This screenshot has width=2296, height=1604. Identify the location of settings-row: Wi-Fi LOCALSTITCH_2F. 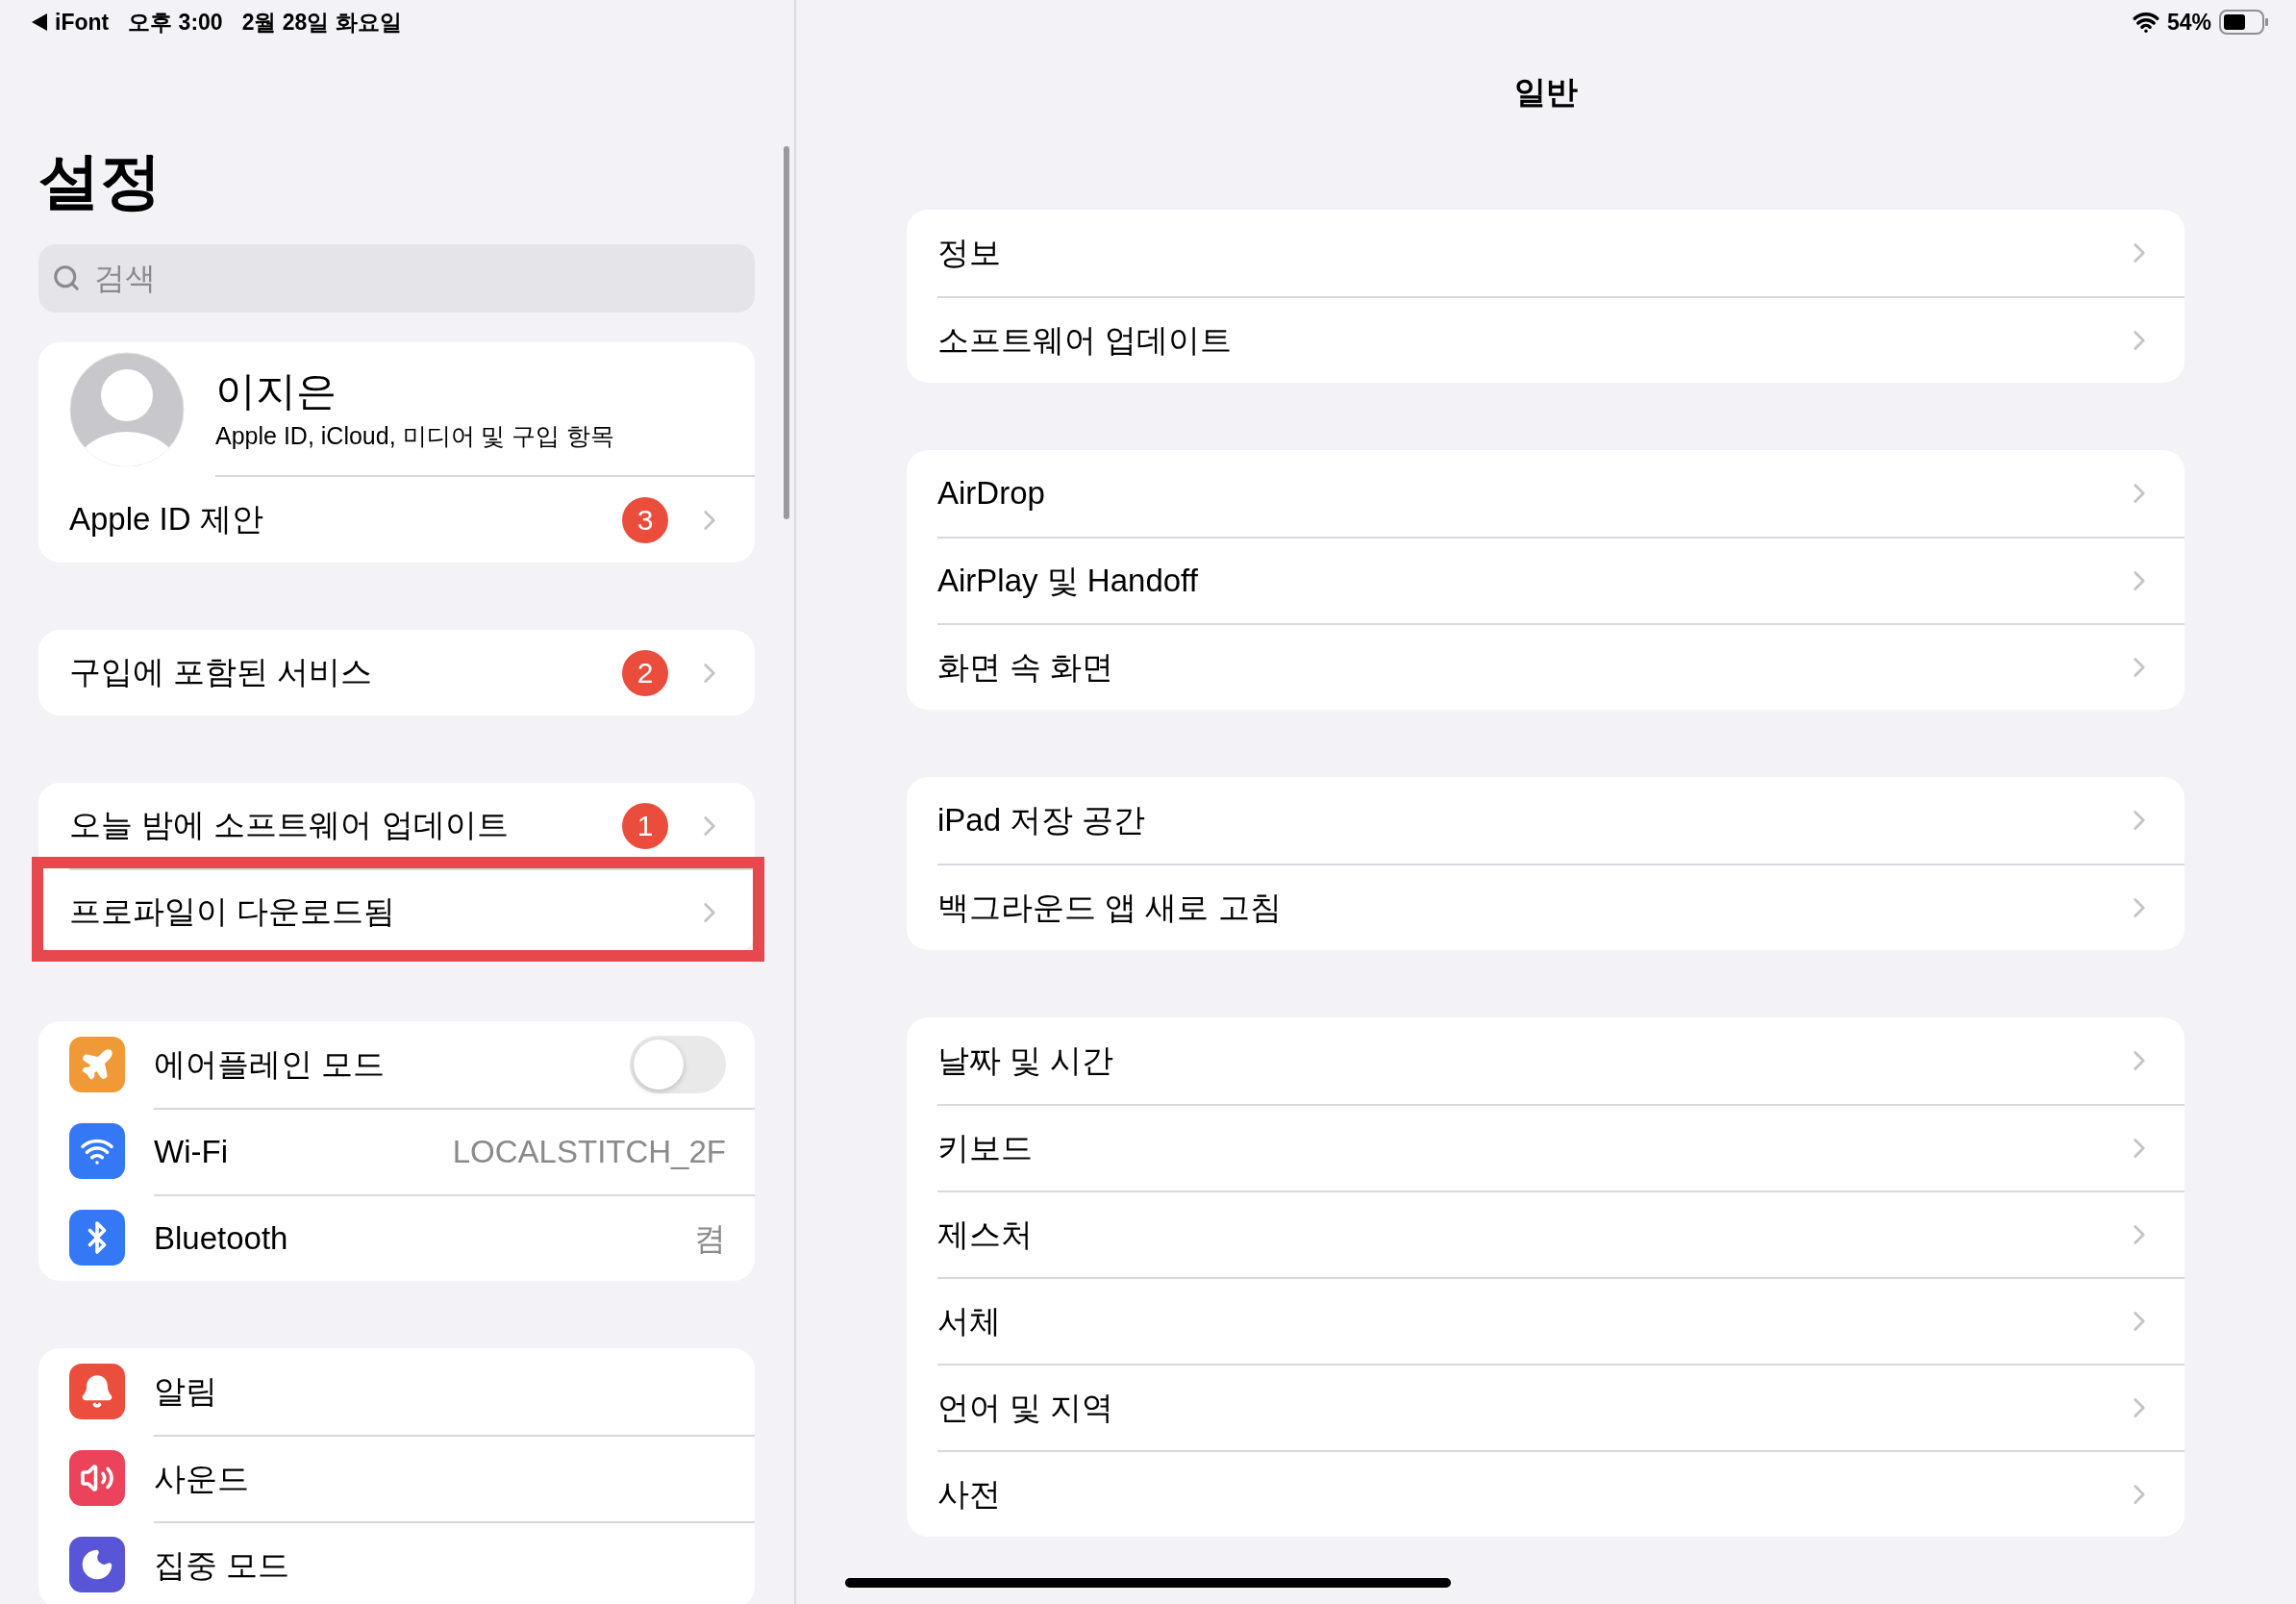
(396, 1151).